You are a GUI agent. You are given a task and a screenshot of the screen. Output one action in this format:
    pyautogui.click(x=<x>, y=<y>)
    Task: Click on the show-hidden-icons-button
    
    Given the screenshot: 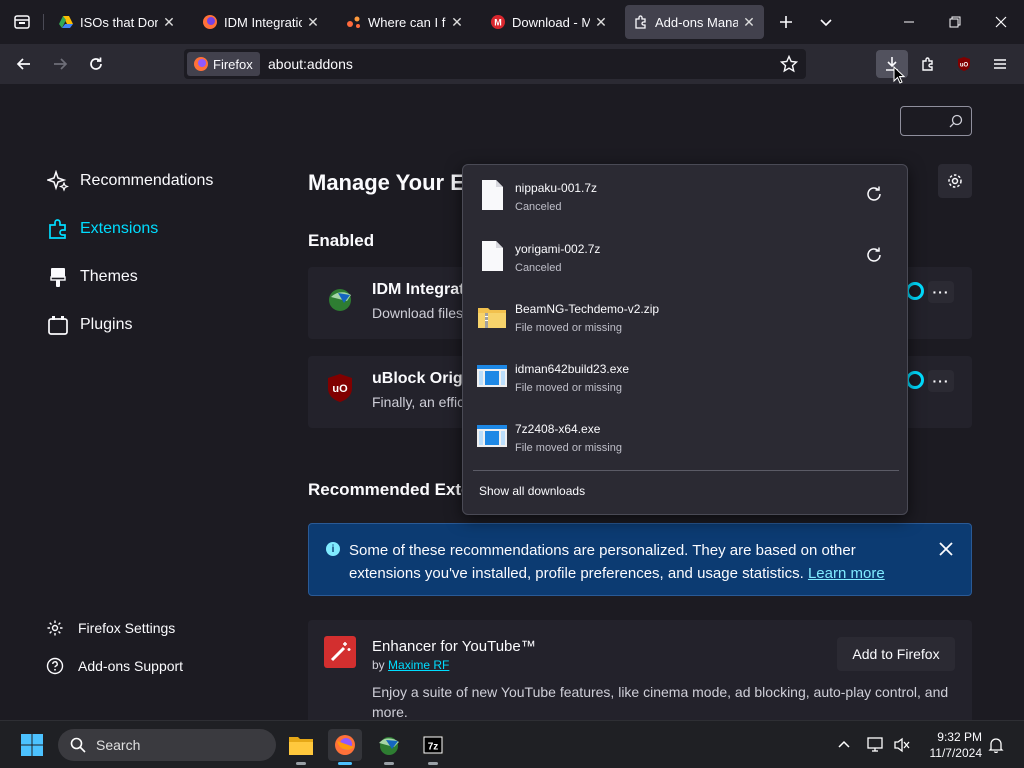 What is the action you would take?
    pyautogui.click(x=844, y=745)
    